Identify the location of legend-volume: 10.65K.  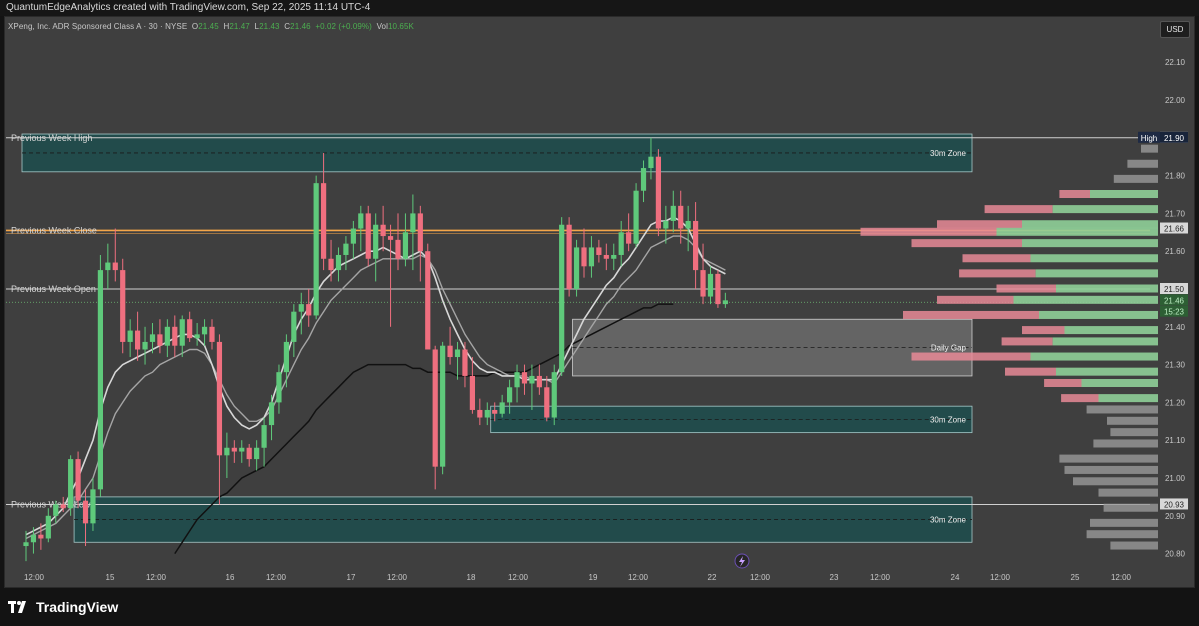
(400, 26).